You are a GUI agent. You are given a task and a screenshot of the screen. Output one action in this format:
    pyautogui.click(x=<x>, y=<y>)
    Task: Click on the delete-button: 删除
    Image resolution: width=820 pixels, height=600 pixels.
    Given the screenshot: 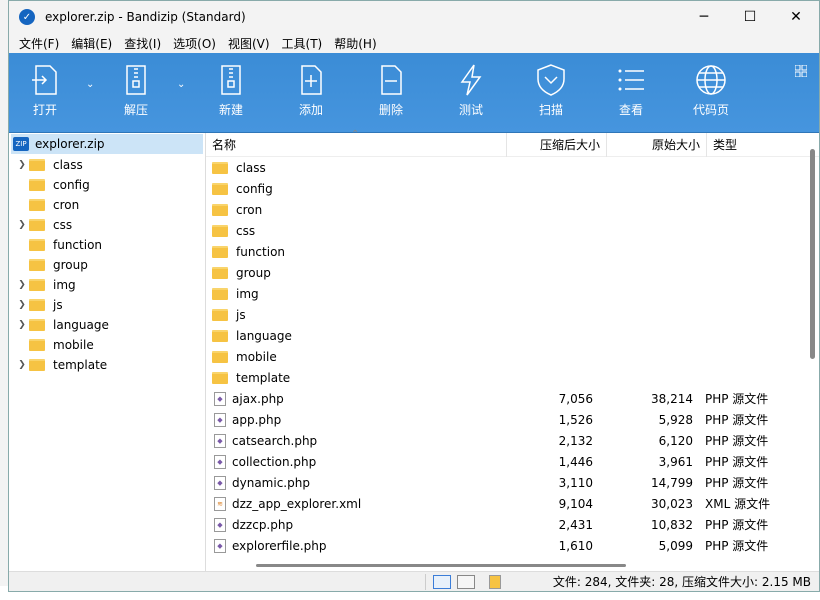 What is the action you would take?
    pyautogui.click(x=391, y=96)
    